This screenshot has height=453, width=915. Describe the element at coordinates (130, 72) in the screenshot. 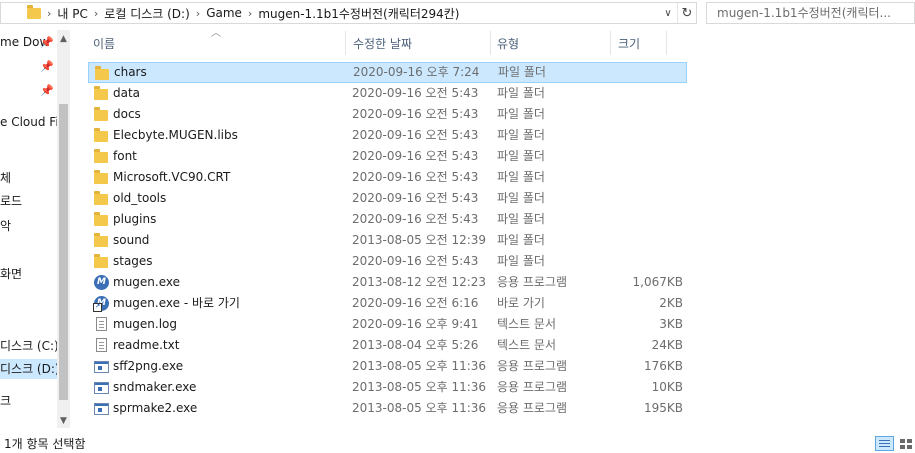

I see `file-name: chars` at that location.